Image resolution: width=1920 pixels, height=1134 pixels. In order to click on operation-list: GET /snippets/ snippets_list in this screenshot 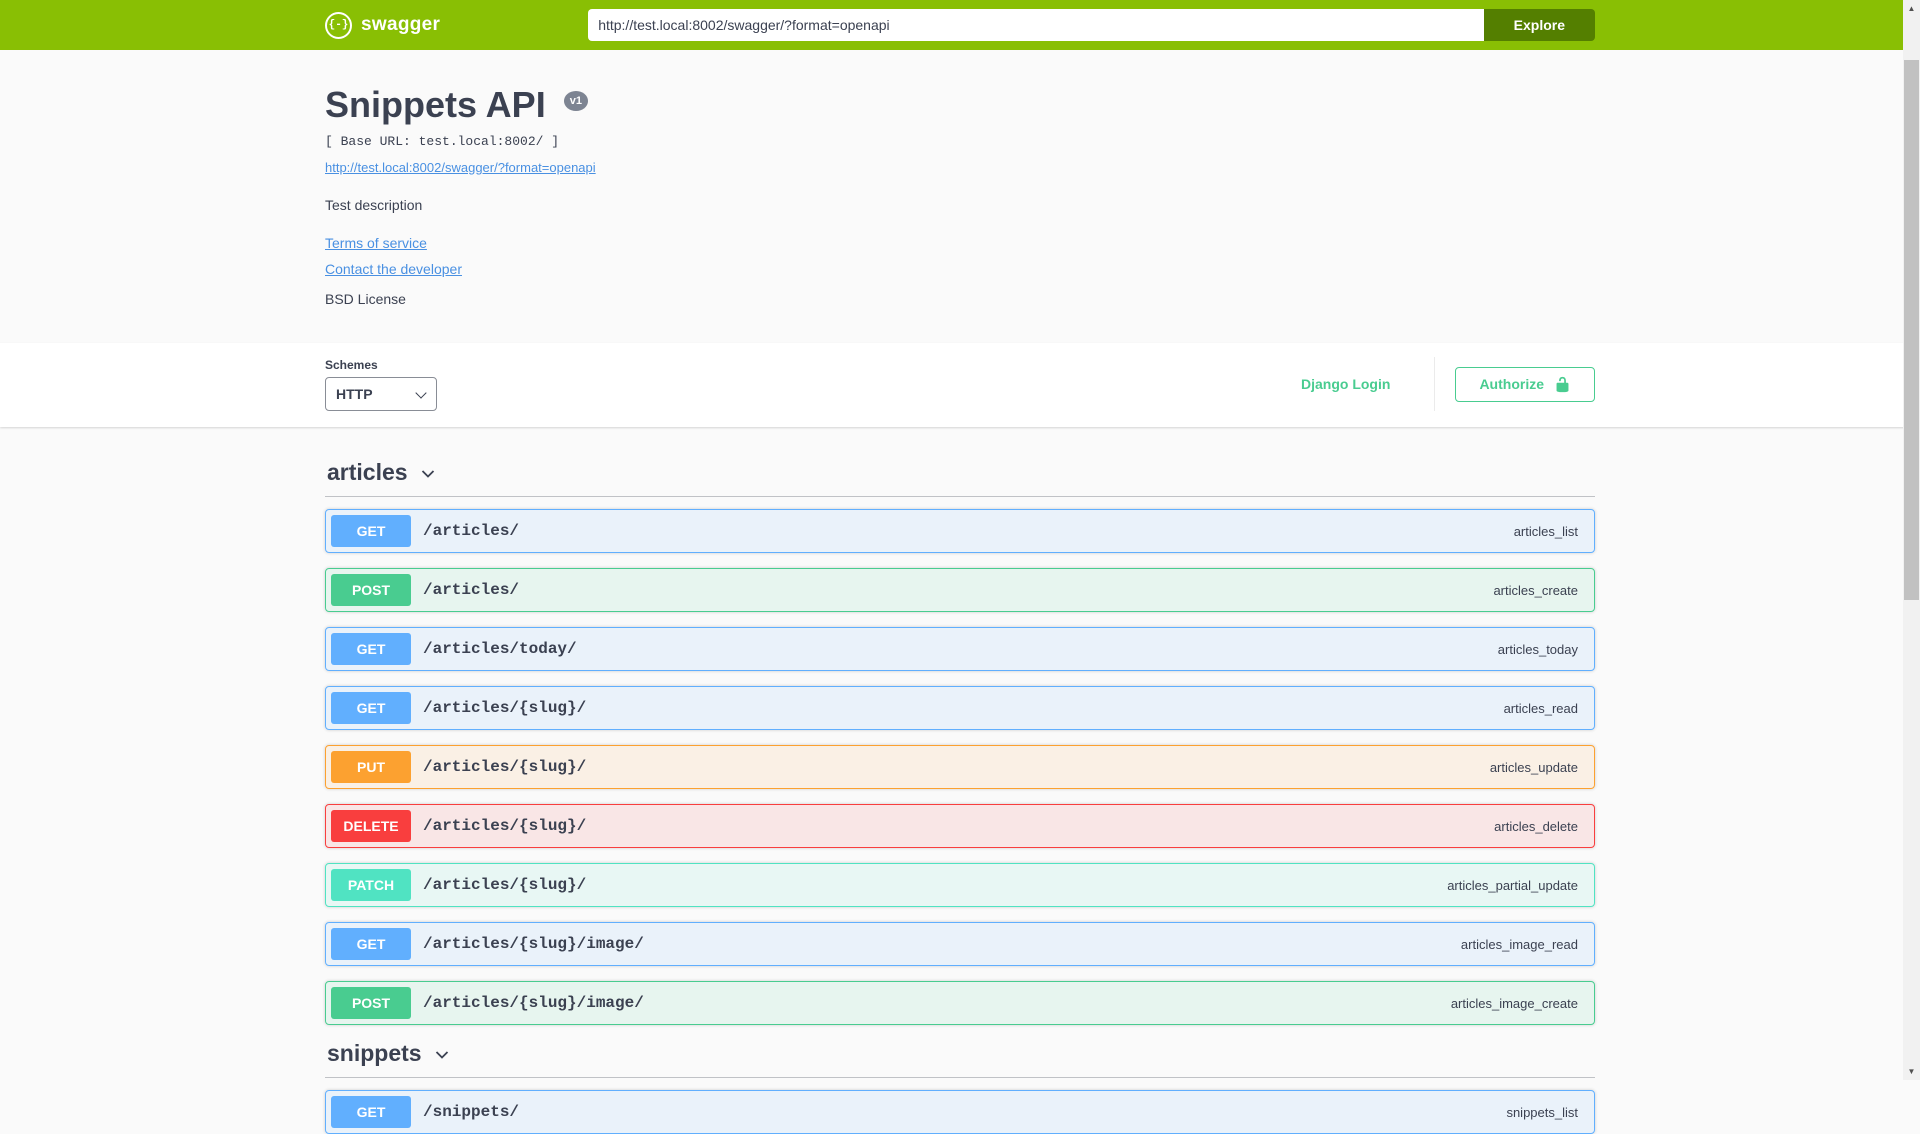, I will do `click(960, 1112)`.